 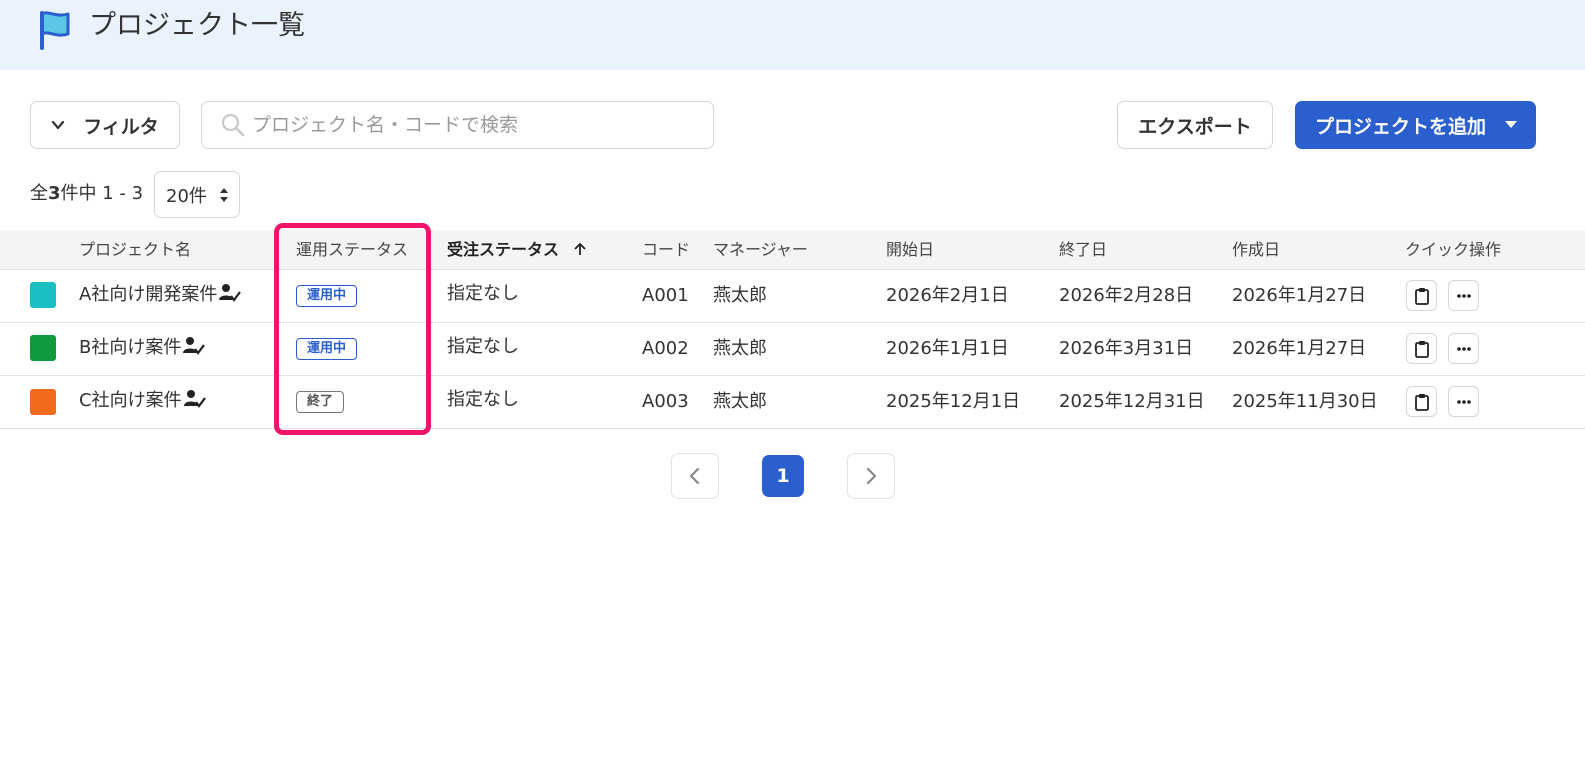 I want to click on project-name: A社向け開発案件, so click(x=160, y=295).